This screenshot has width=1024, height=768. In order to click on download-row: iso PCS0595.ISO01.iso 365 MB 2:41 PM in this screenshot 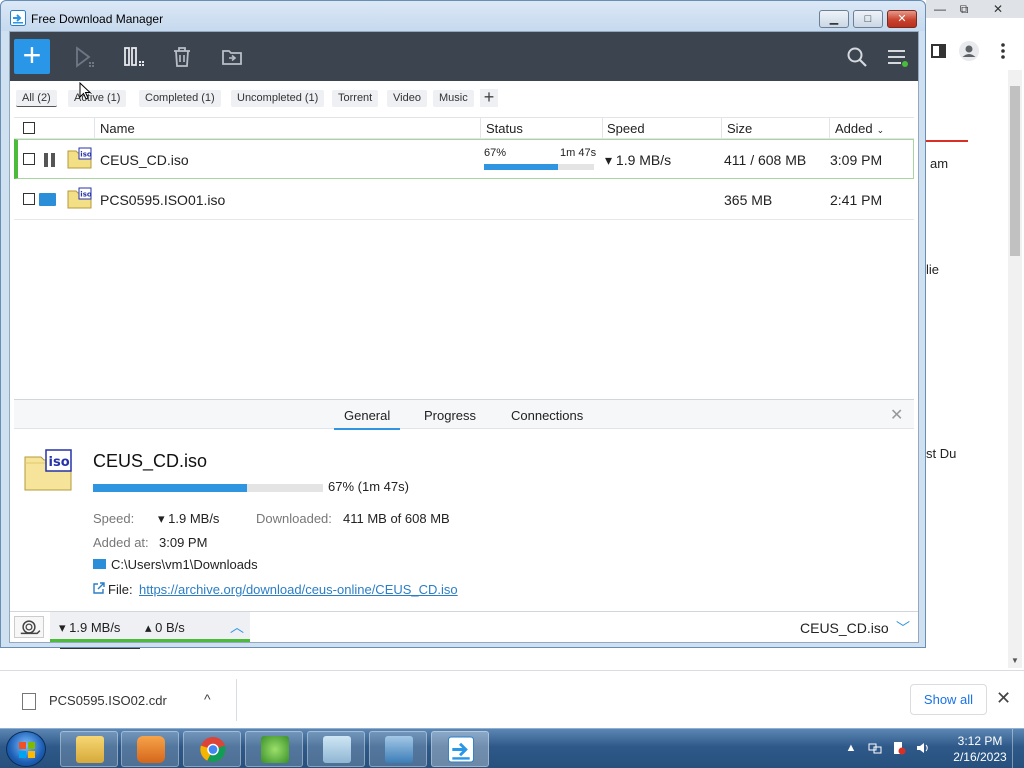, I will do `click(464, 200)`.